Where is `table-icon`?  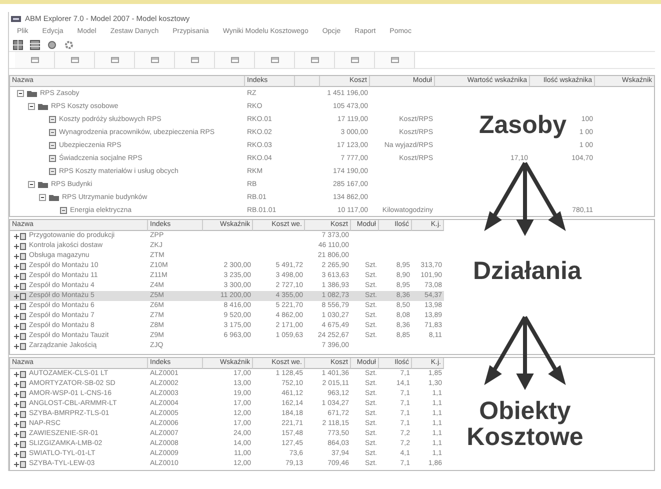
table-icon is located at coordinates (35, 45).